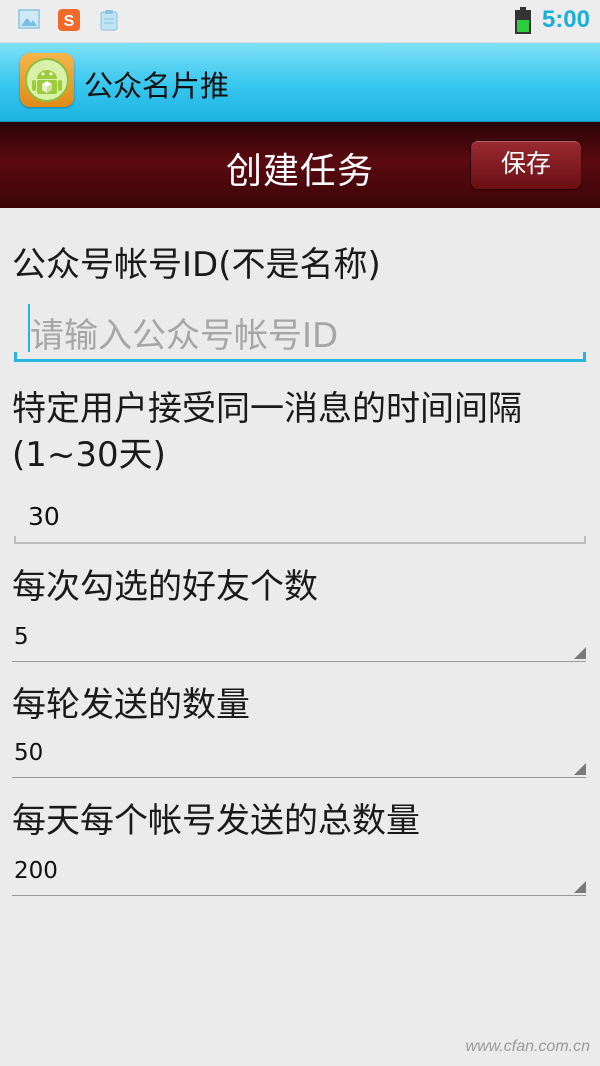 The height and width of the screenshot is (1066, 600). Describe the element at coordinates (196, 265) in the screenshot. I see `account-id-label: 公众号帐号ID(不是名称)` at that location.